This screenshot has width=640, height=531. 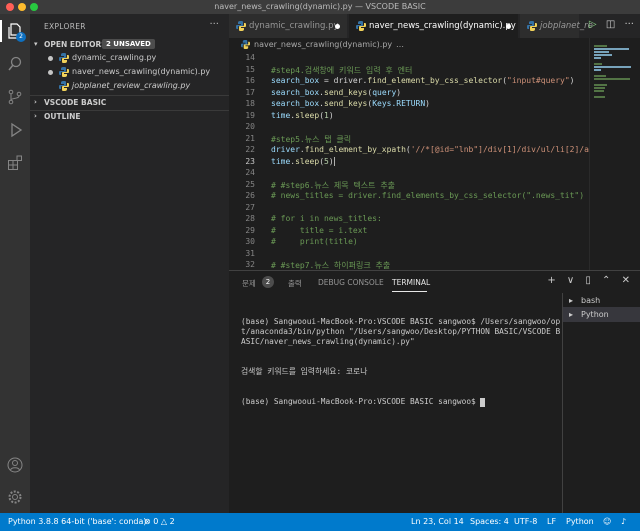 I want to click on line-ending: LF, so click(x=551, y=521).